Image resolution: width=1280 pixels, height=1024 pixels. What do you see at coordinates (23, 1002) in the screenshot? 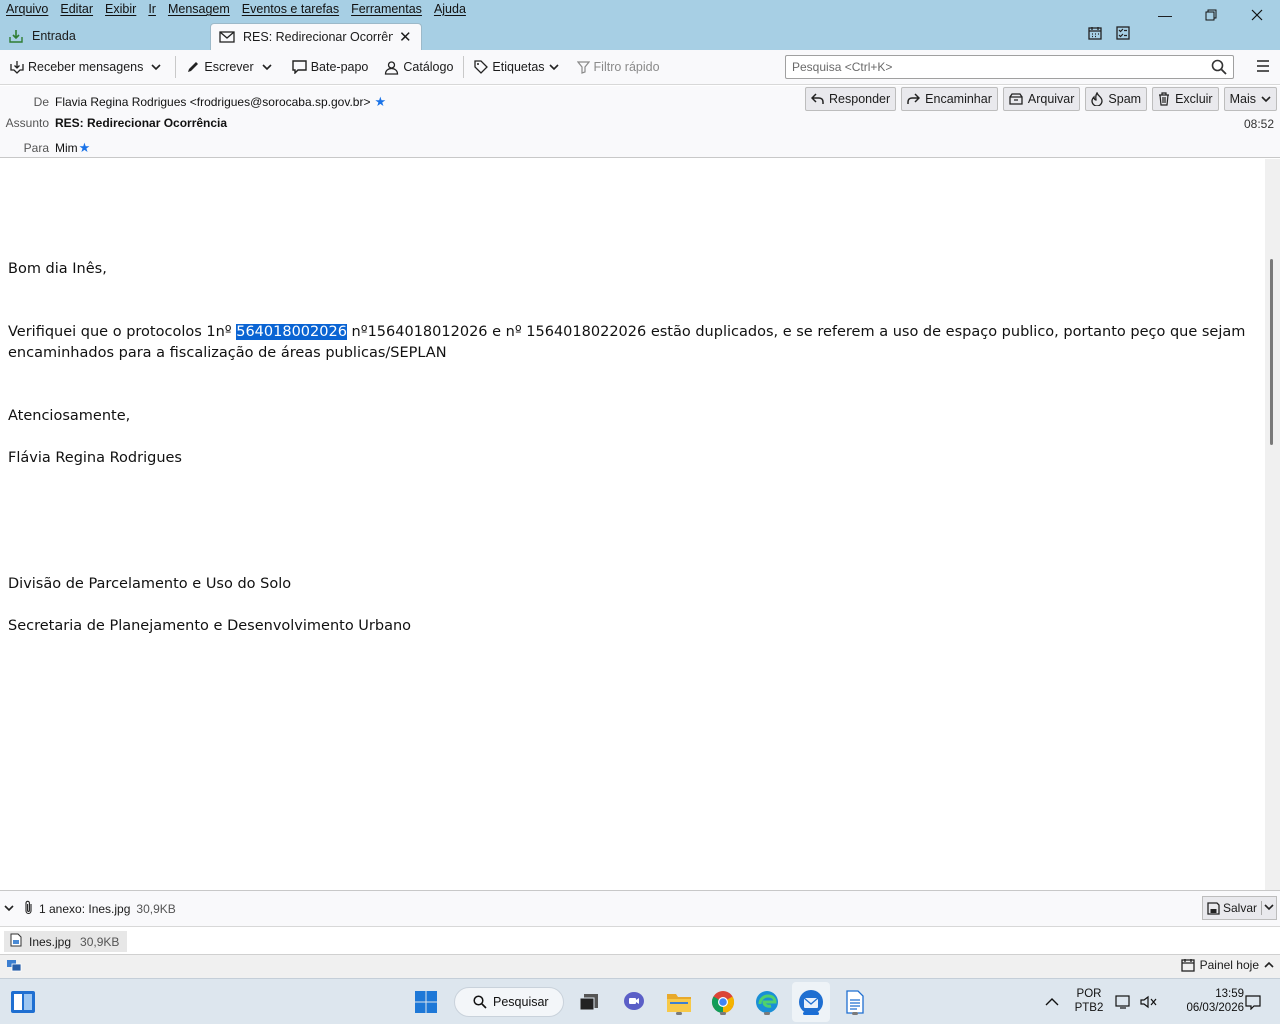
I see `widgets-icon` at bounding box center [23, 1002].